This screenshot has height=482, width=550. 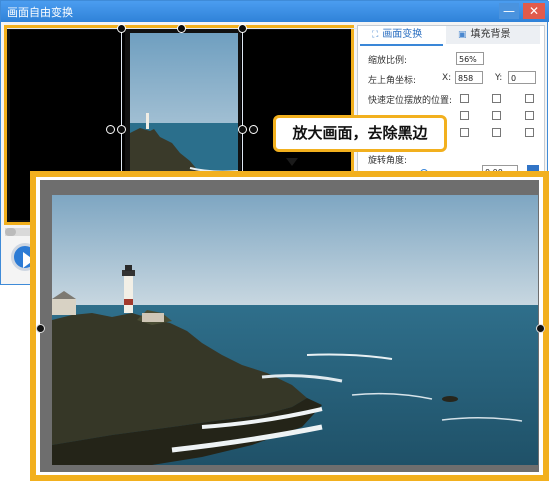 I want to click on position-bottom-left-checkbox, so click(x=464, y=132).